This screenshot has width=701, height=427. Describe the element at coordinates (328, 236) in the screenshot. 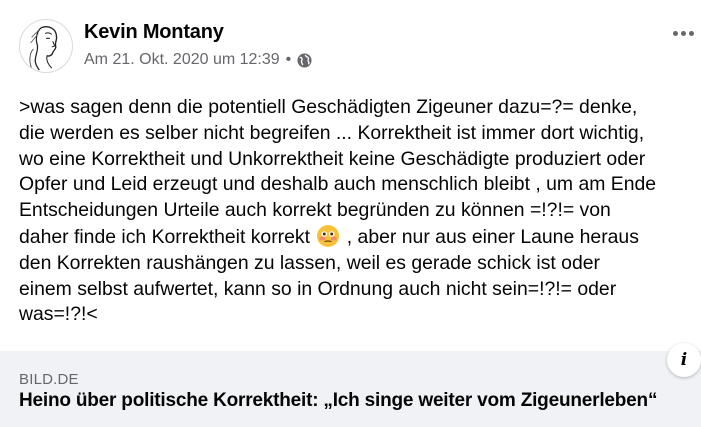

I see `flushed-face-emoji` at that location.